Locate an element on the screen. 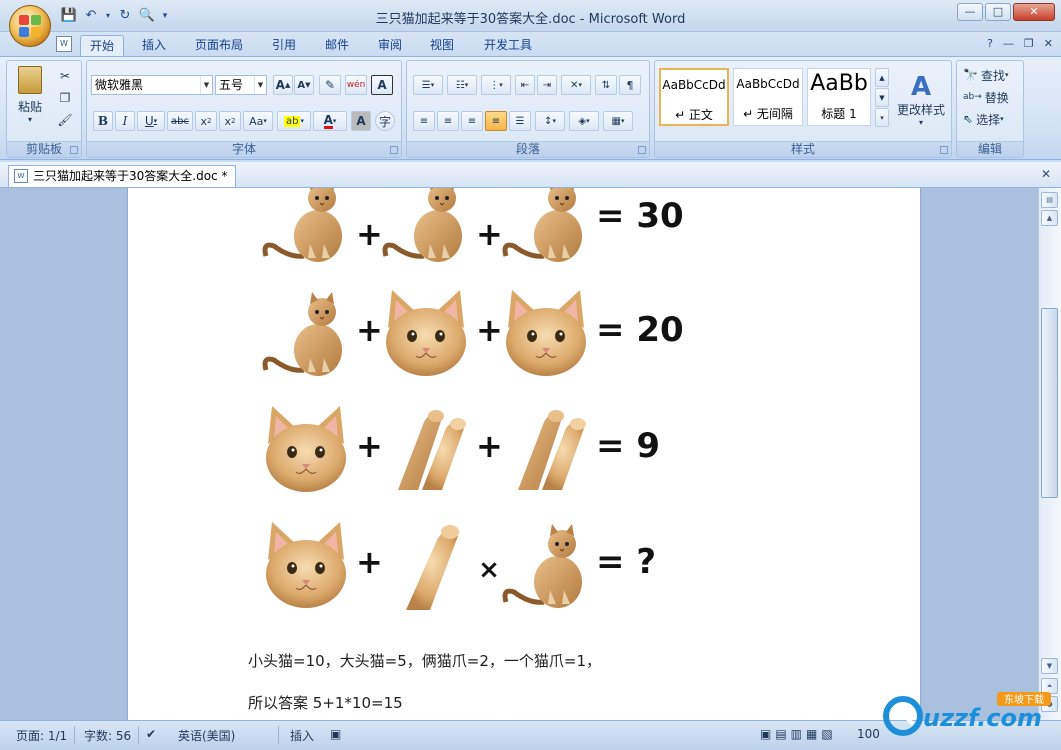  tab-review: 审阅 is located at coordinates (390, 45).